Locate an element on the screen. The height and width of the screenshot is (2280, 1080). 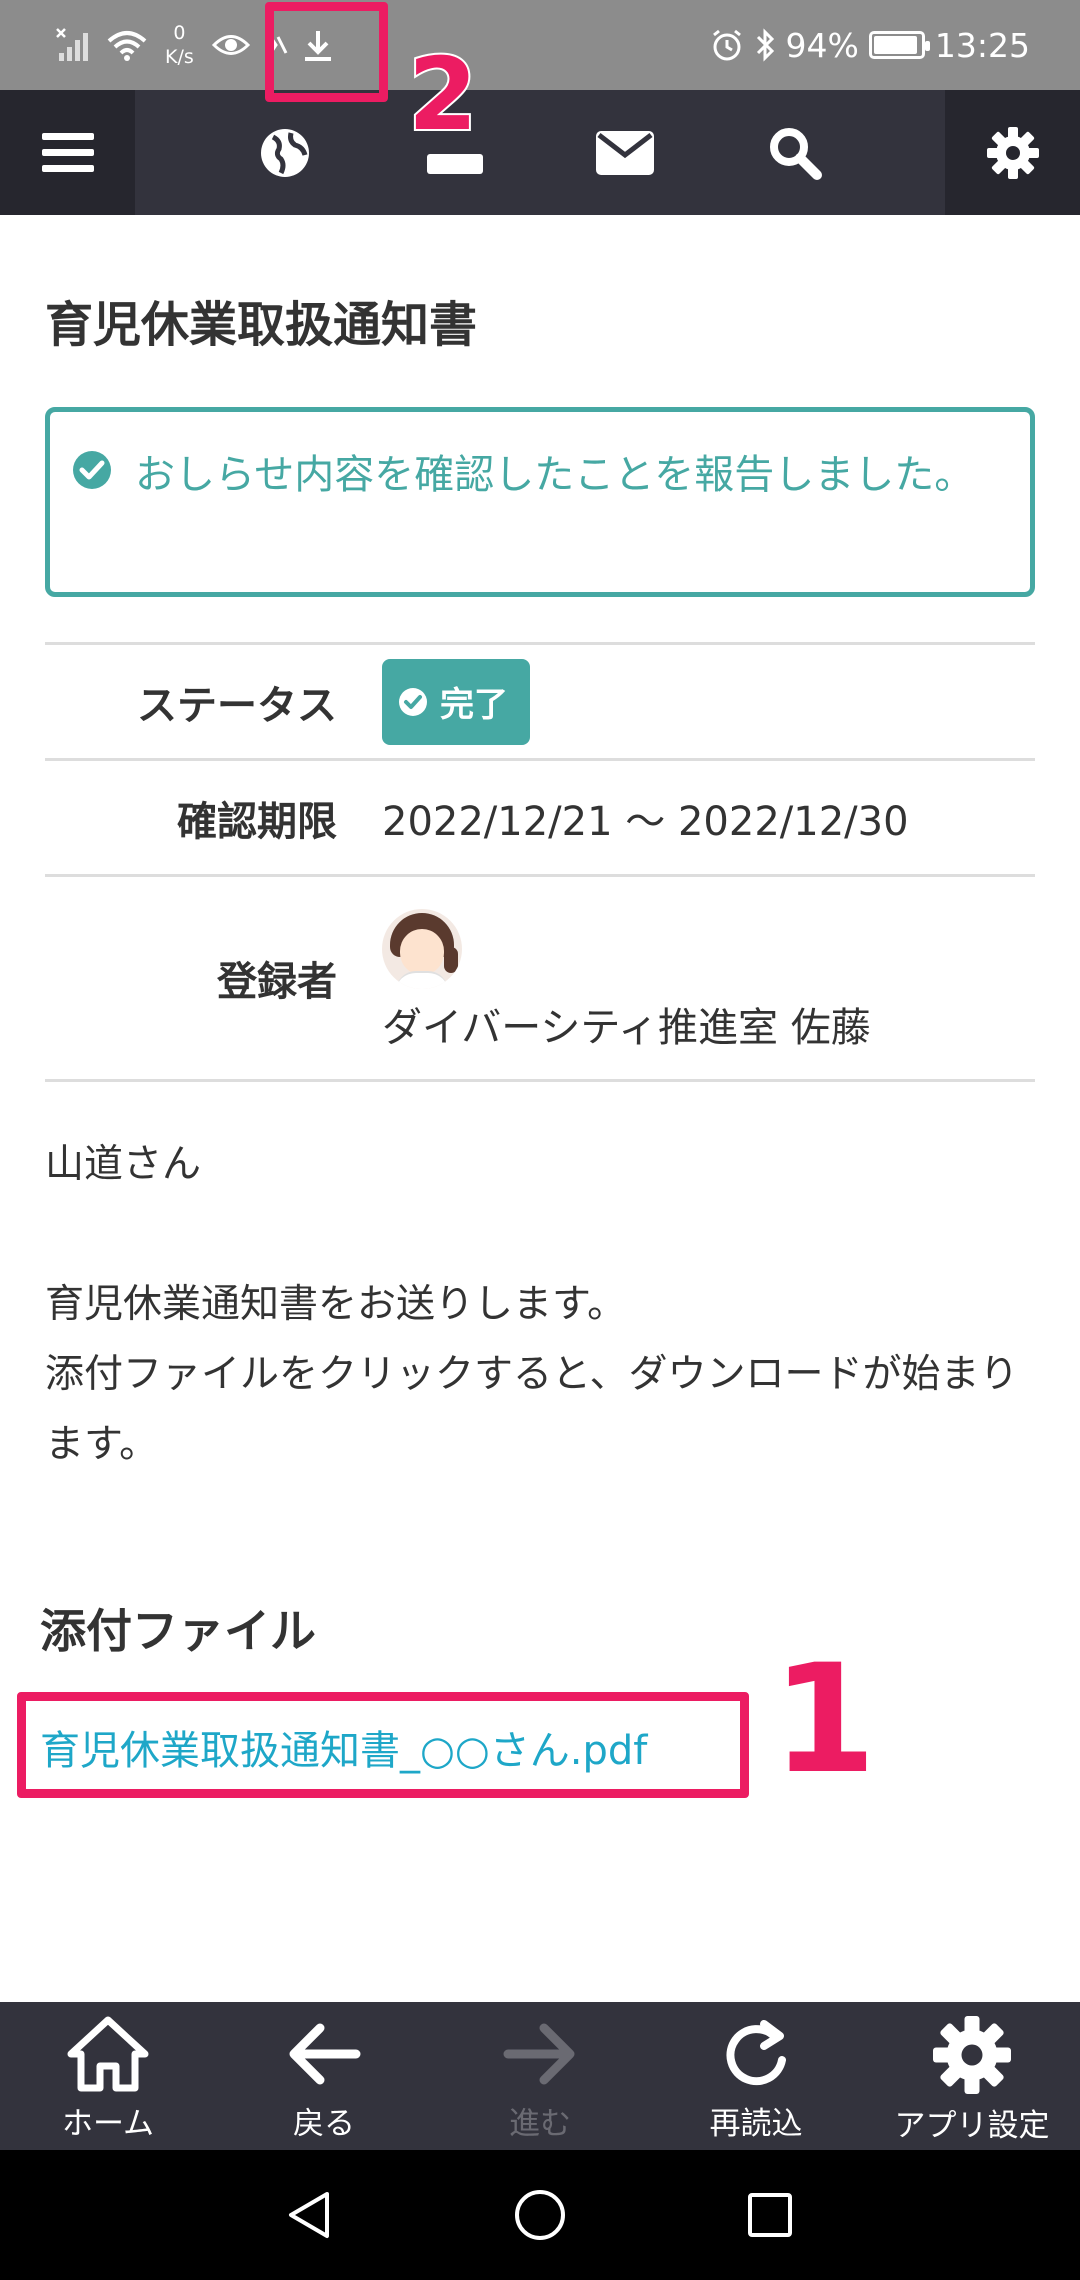
message-line-1: 育児休業通知書をお送りします。 is located at coordinates (336, 1304).